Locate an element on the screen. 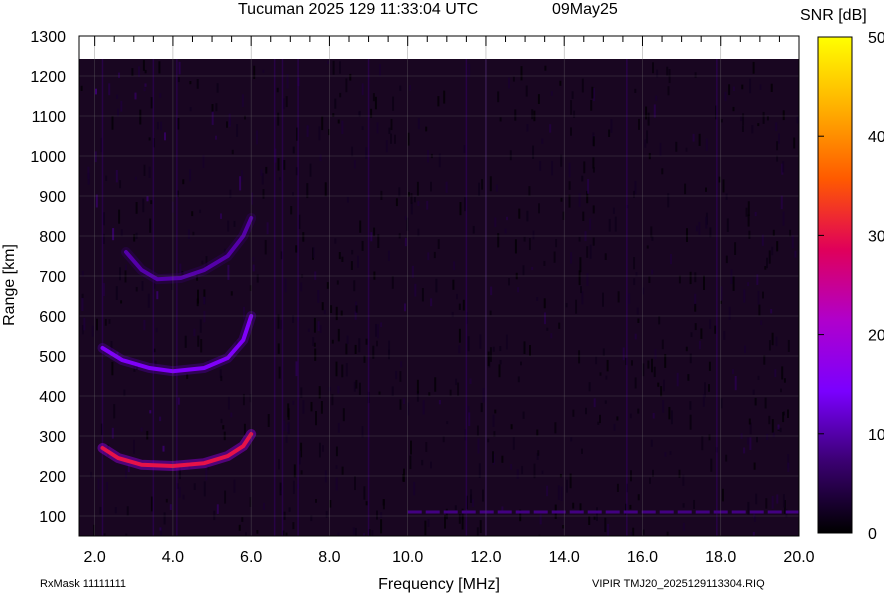  colorbar-tick-label: 10 is located at coordinates (876, 435).